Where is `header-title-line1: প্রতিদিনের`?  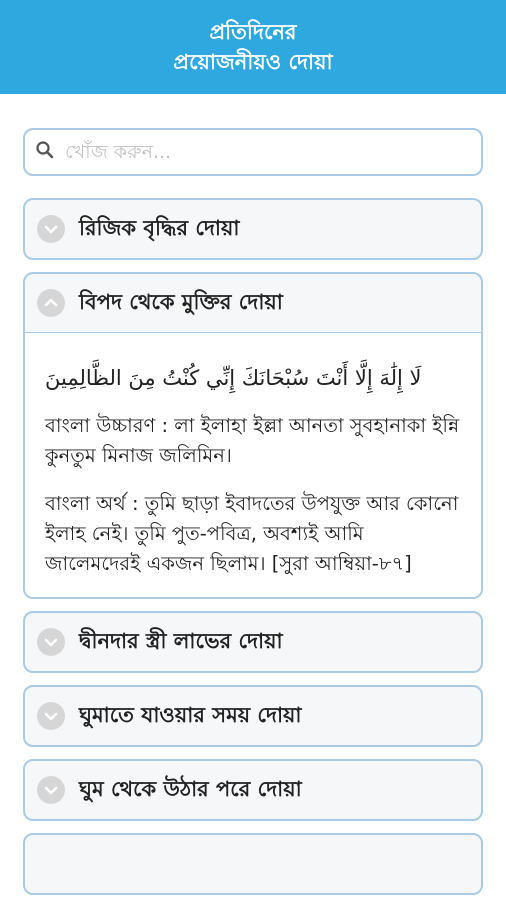
header-title-line1: প্রতিদিনের is located at coordinates (253, 32).